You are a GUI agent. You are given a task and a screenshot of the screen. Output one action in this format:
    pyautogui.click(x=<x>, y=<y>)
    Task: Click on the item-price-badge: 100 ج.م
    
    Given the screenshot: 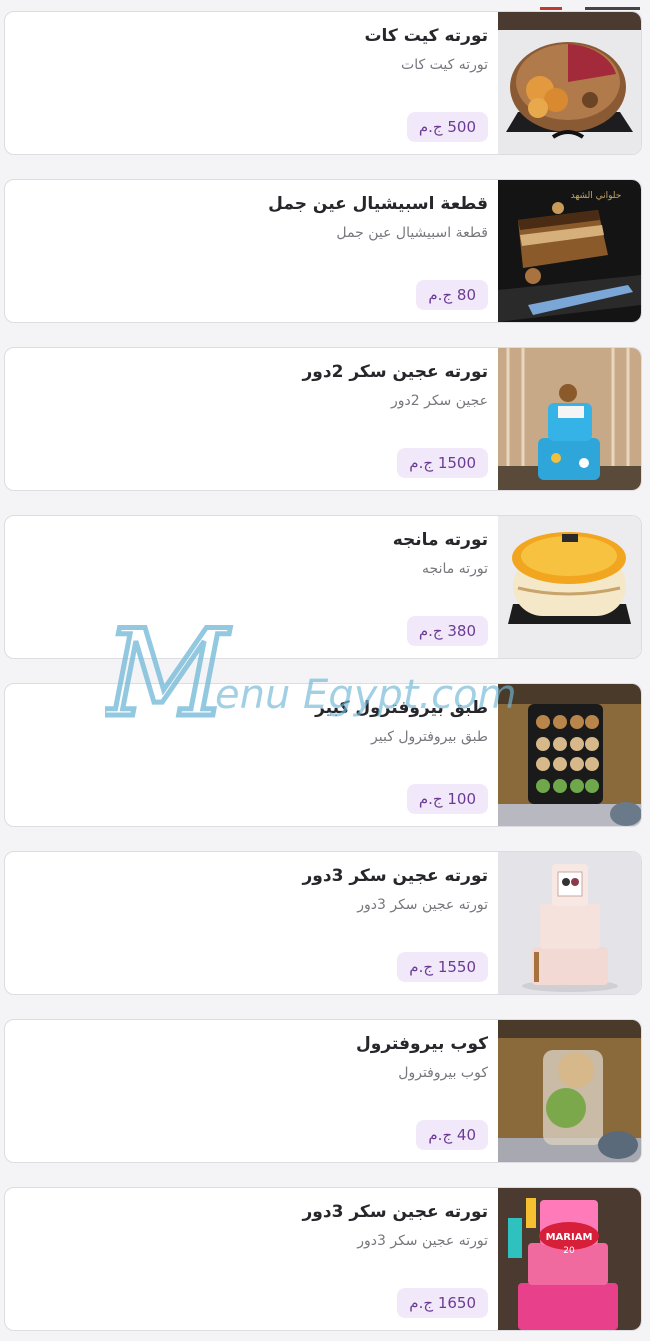 What is the action you would take?
    pyautogui.click(x=447, y=799)
    